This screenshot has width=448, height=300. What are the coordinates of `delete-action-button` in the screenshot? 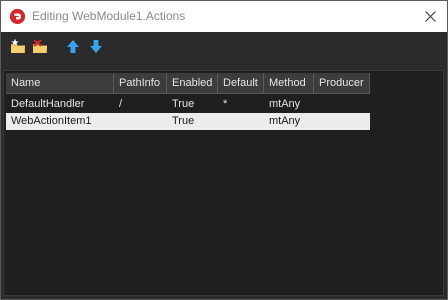 It's located at (41, 47).